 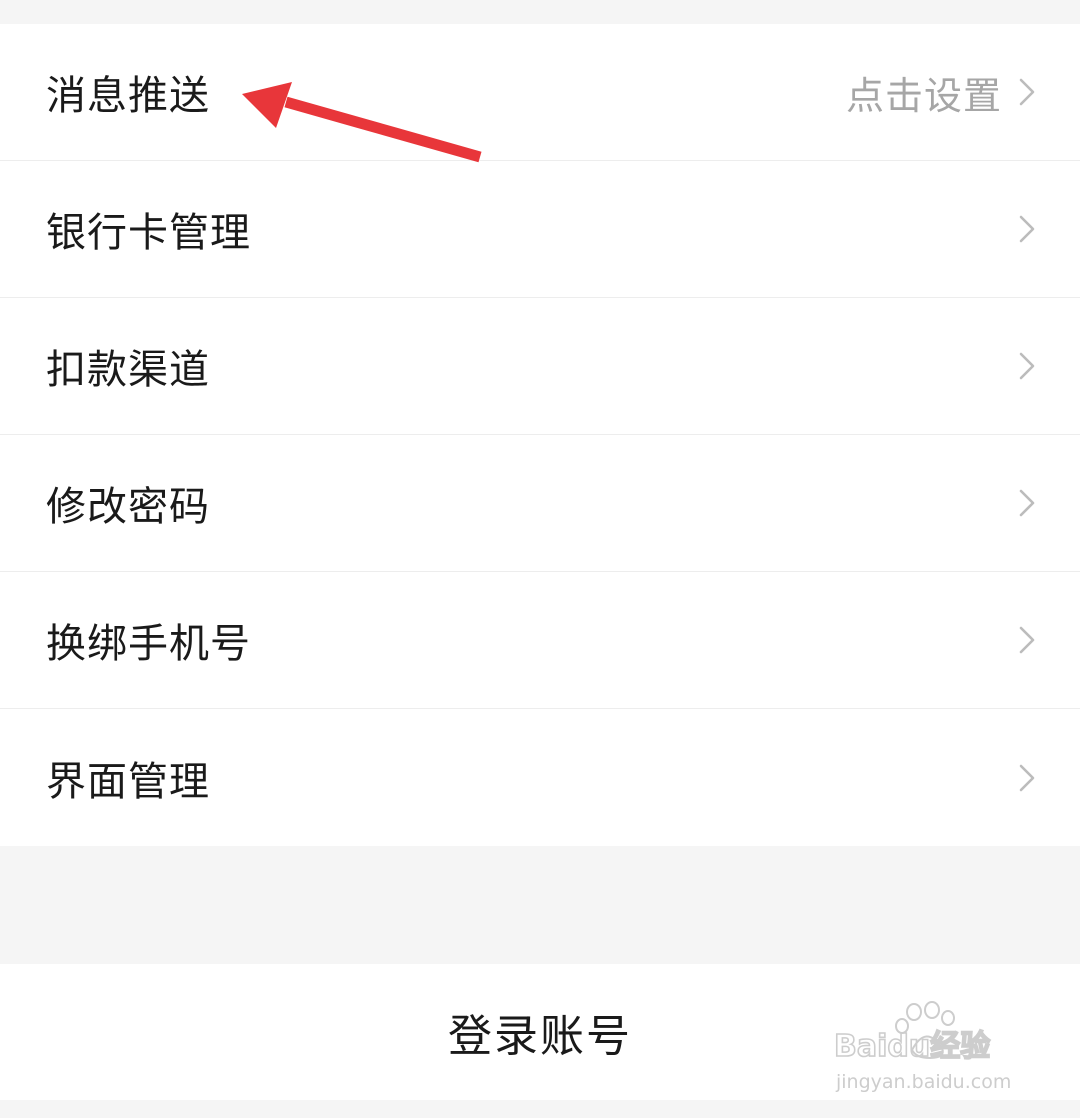 What do you see at coordinates (128, 781) in the screenshot?
I see `settings-row-label: 界面管理` at bounding box center [128, 781].